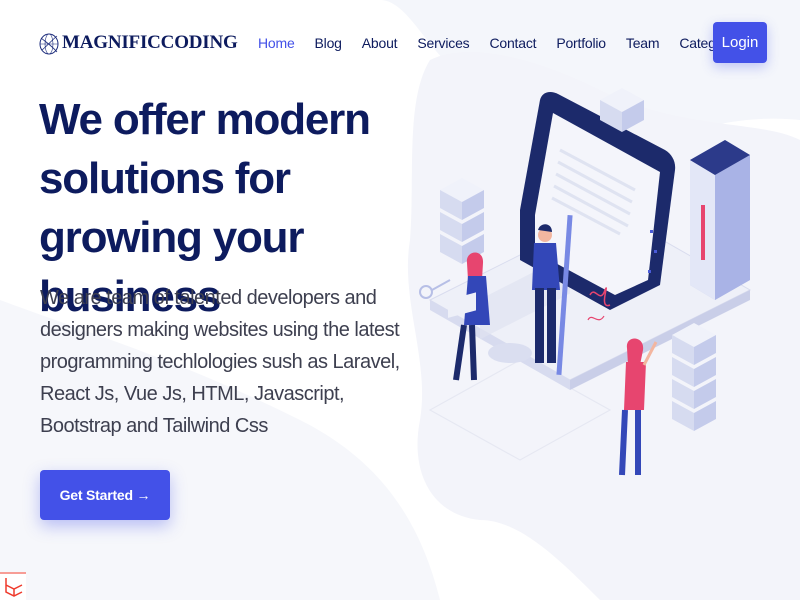  I want to click on nav-about-link: About, so click(380, 43).